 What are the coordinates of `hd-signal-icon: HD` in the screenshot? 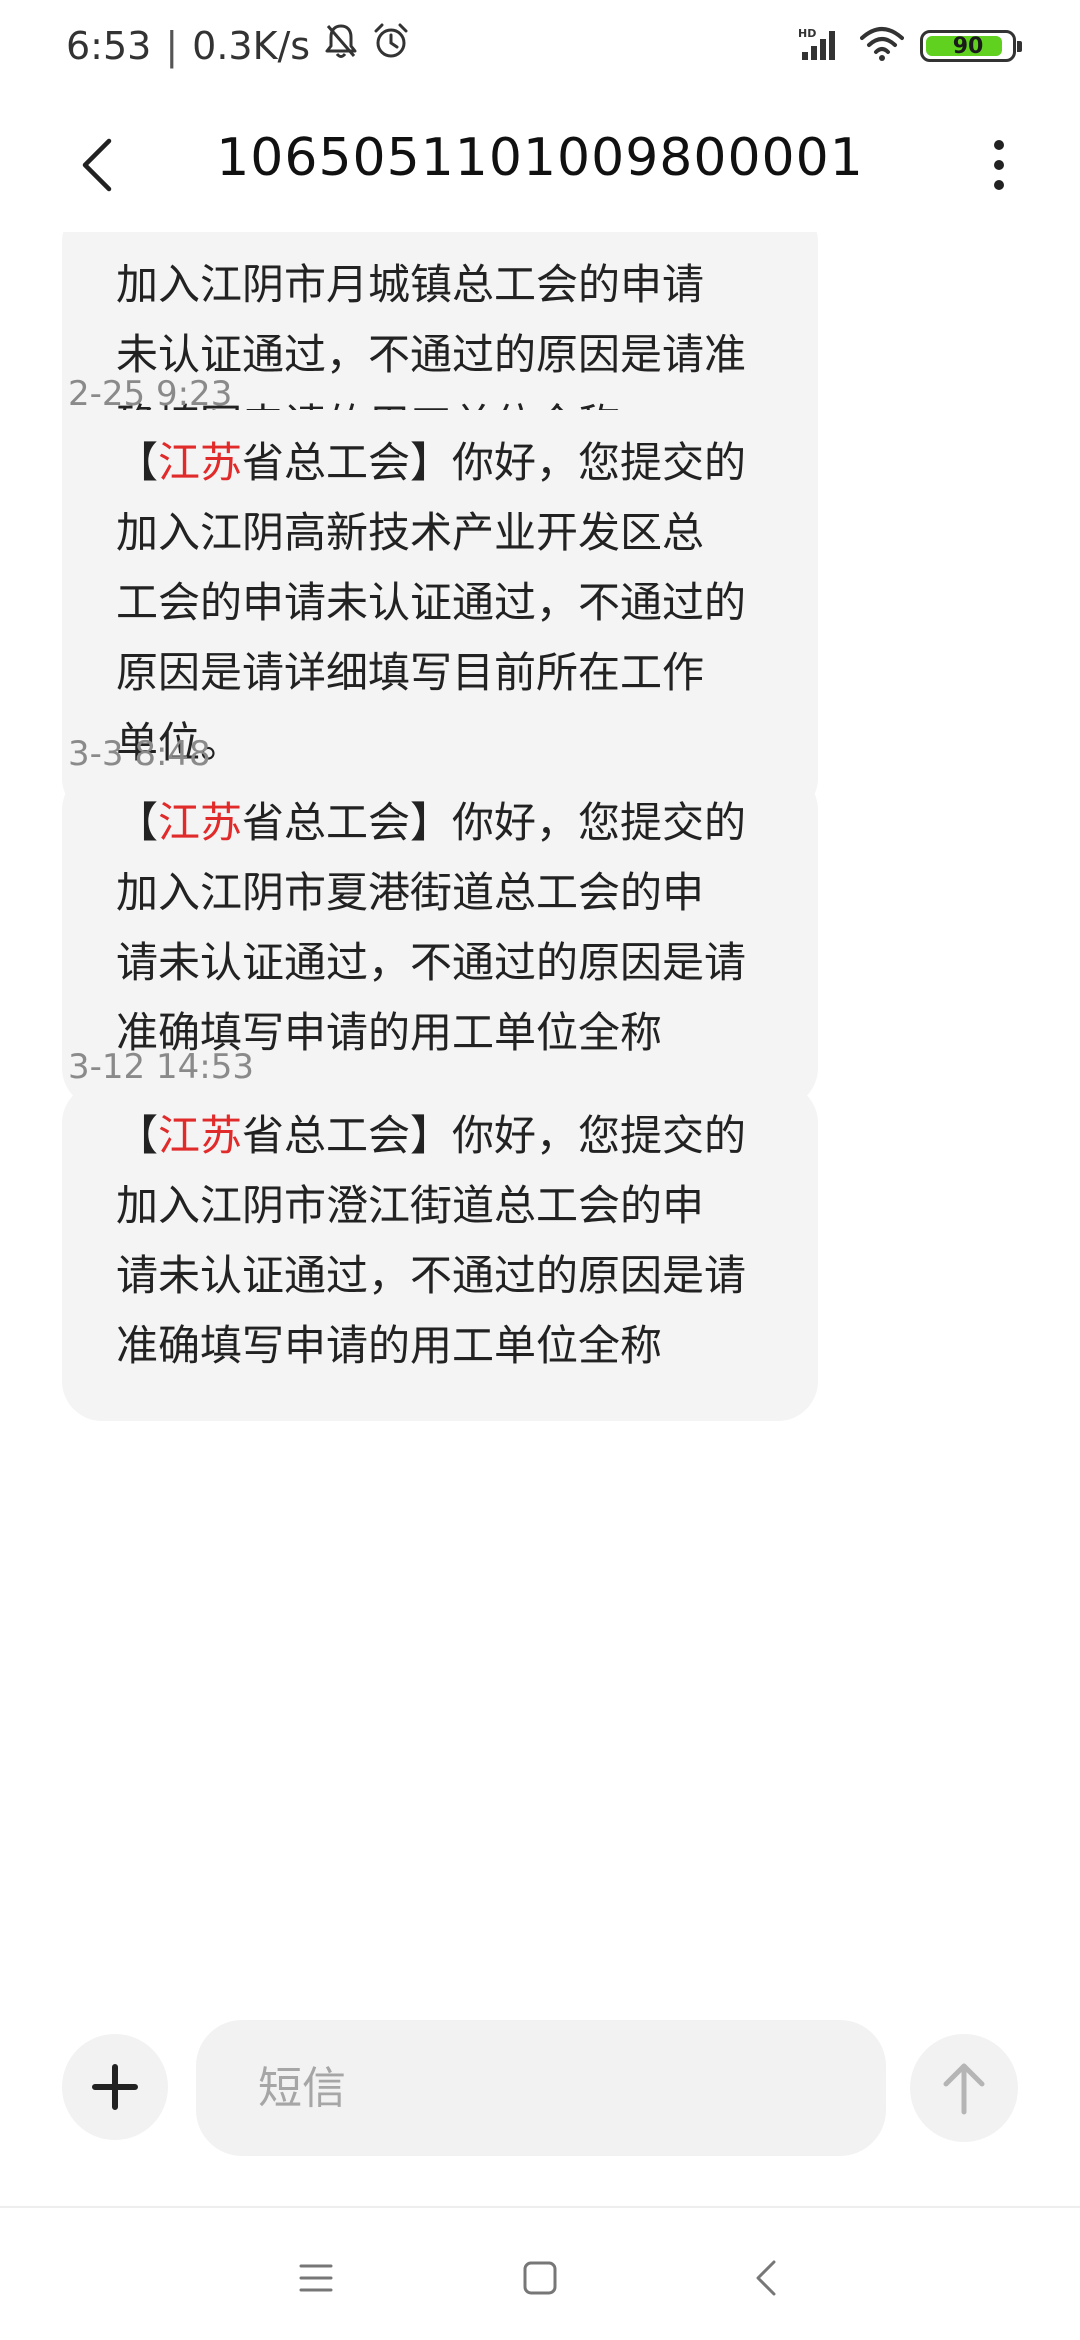 It's located at (821, 46).